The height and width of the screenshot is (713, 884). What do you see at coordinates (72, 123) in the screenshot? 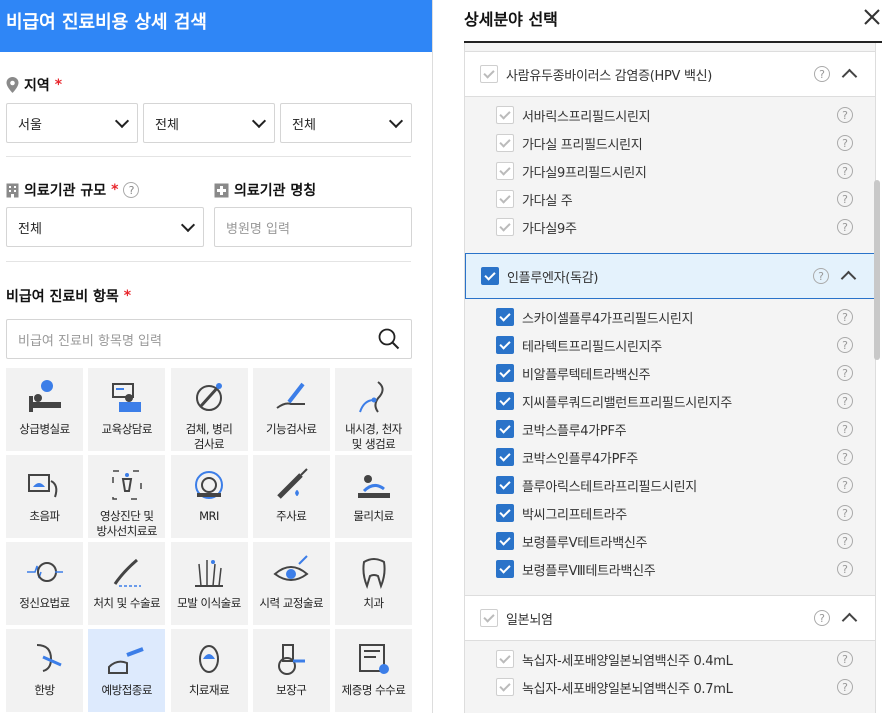
I see `region-city-select: 서울` at bounding box center [72, 123].